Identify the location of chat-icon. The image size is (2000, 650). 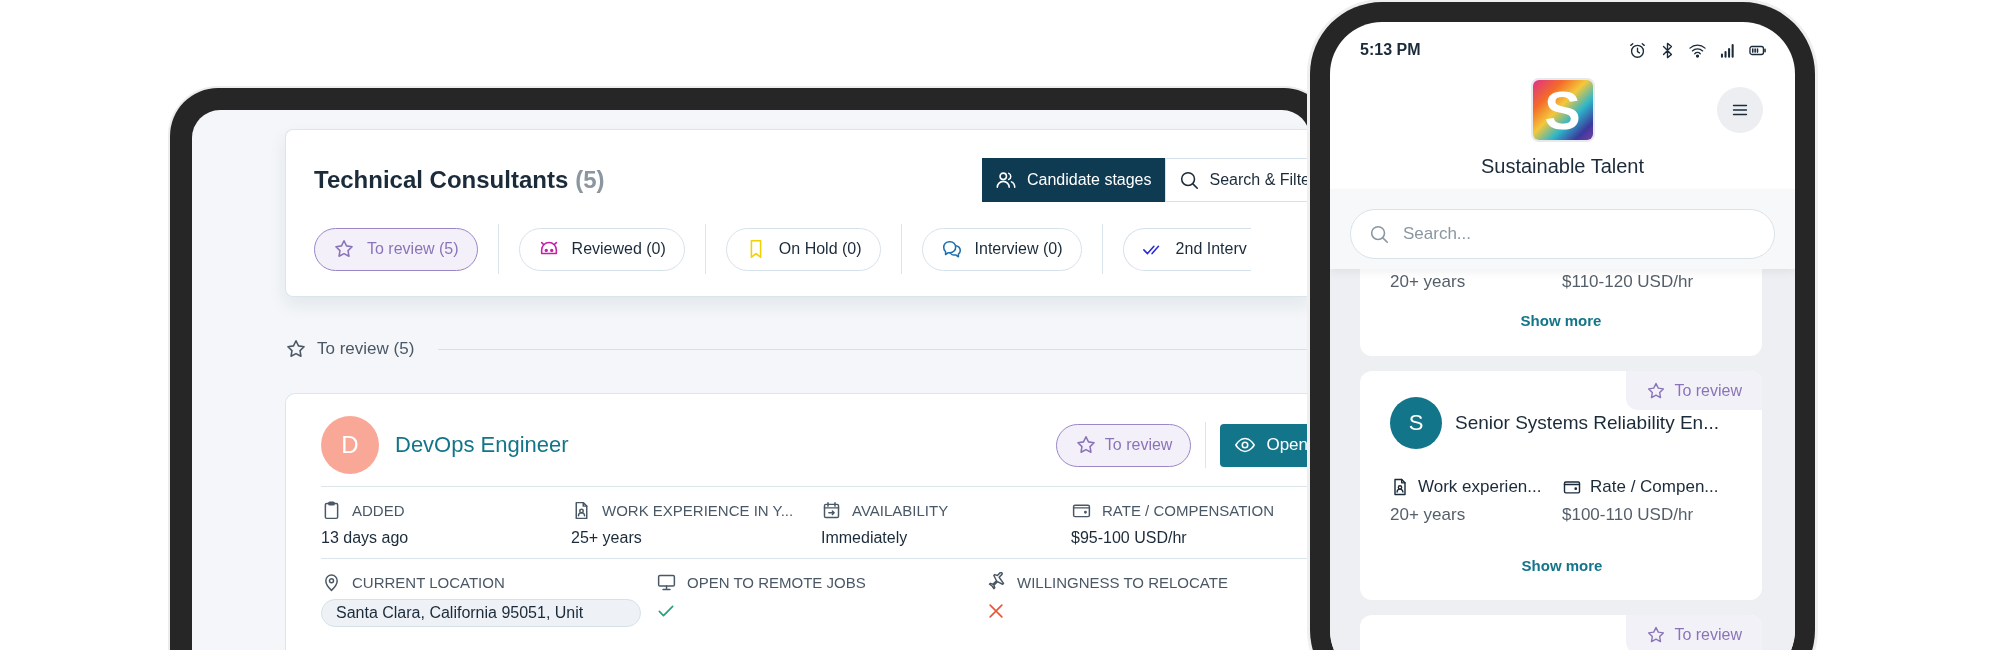
(951, 249).